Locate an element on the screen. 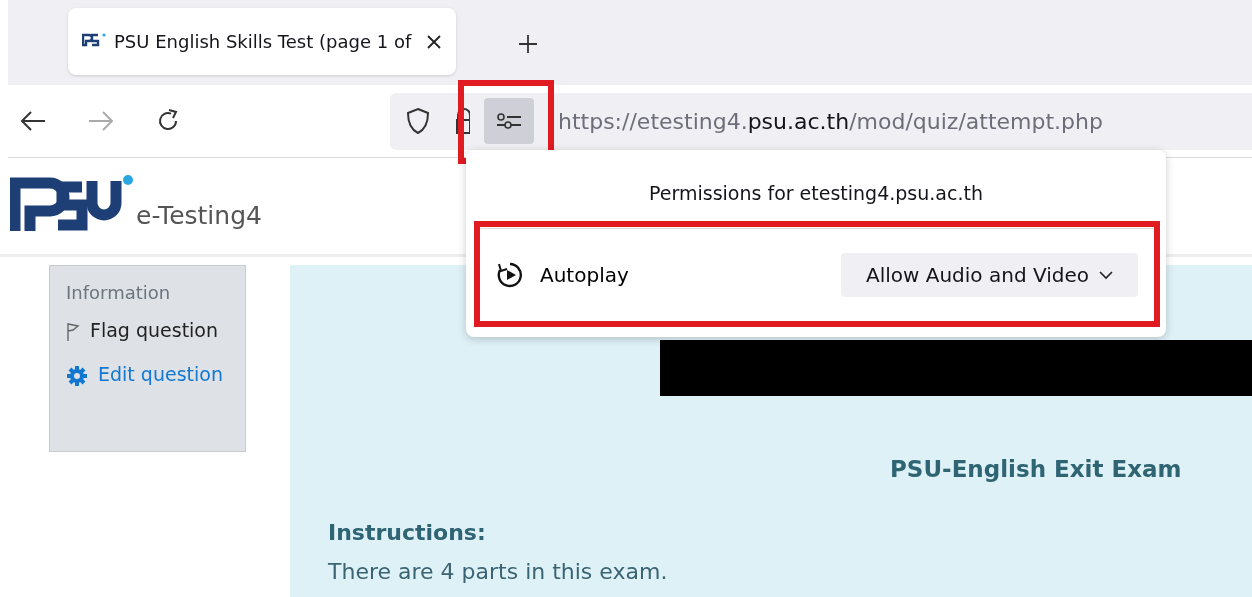 This screenshot has height=597, width=1252. gear-icon is located at coordinates (77, 375).